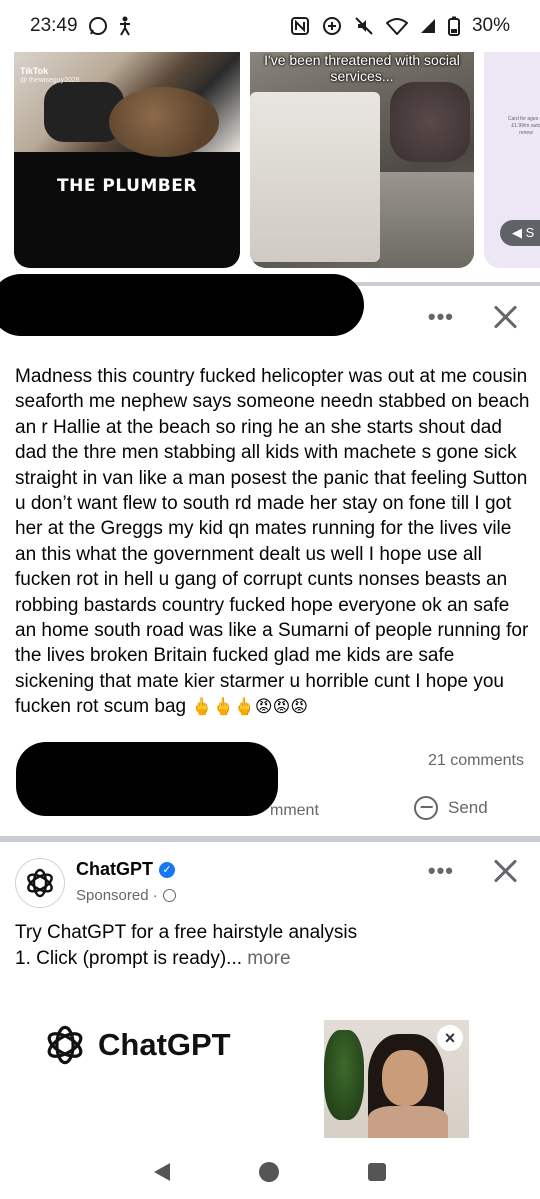 This screenshot has height=1199, width=540. What do you see at coordinates (182, 305) in the screenshot?
I see `redacted-author` at bounding box center [182, 305].